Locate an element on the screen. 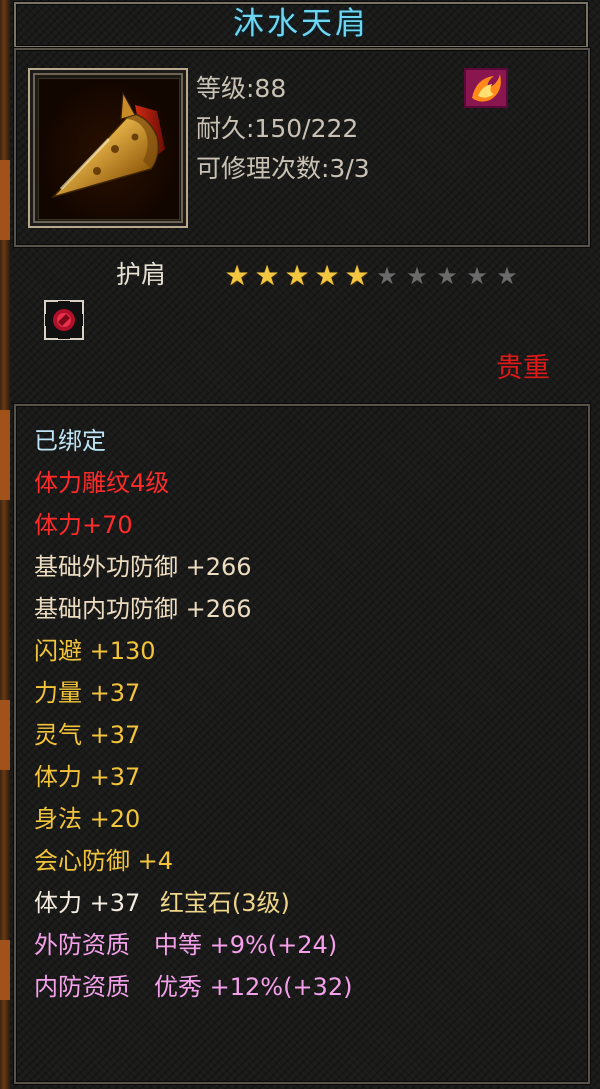 The height and width of the screenshot is (1089, 600). outer-defense-quality: 外防资质 中等 +9%(+24) is located at coordinates (186, 945).